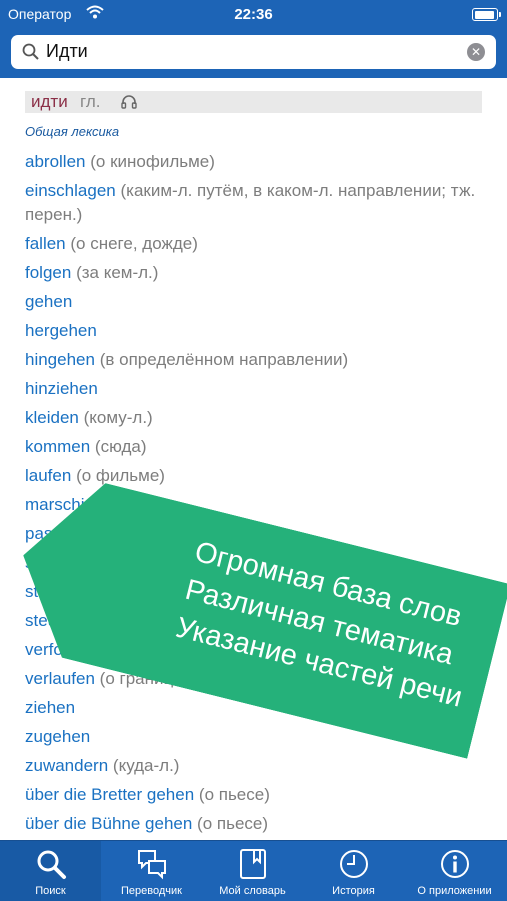 The image size is (507, 901). What do you see at coordinates (260, 389) in the screenshot?
I see `list-item: hinziehen` at bounding box center [260, 389].